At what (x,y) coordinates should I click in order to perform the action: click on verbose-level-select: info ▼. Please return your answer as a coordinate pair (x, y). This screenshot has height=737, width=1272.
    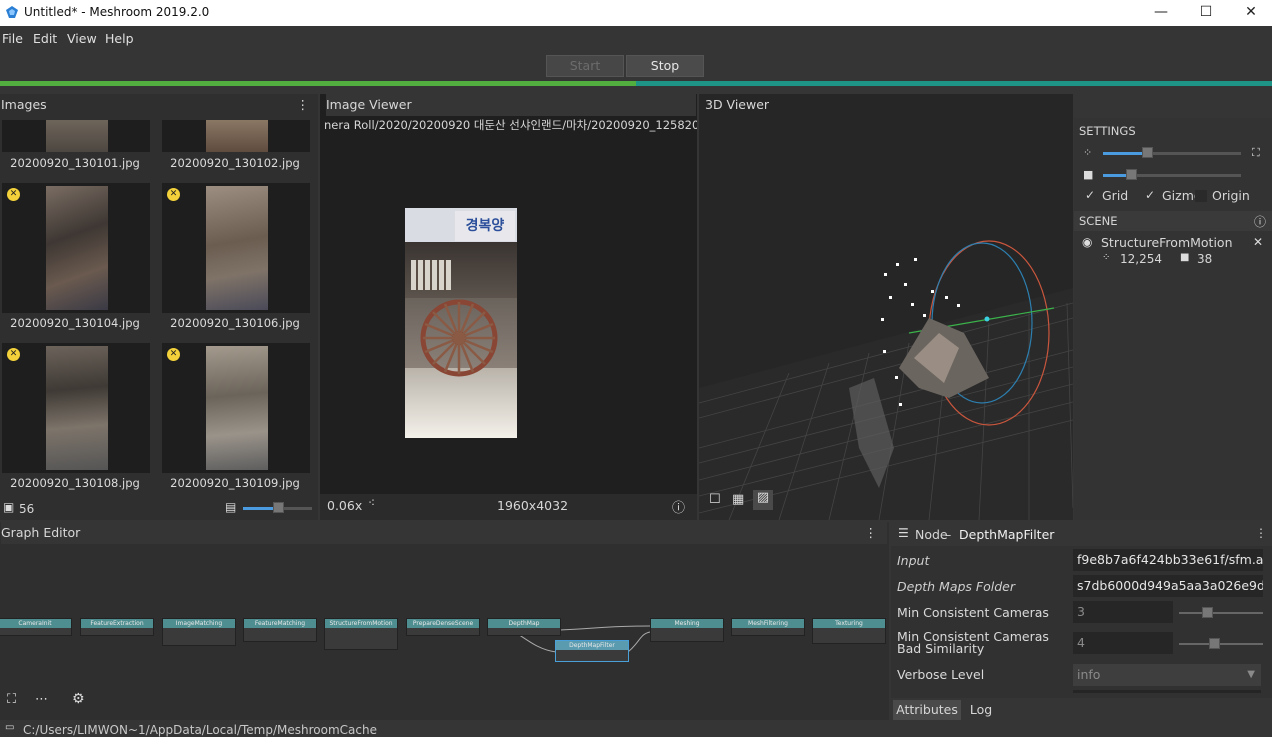
    Looking at the image, I should click on (1167, 675).